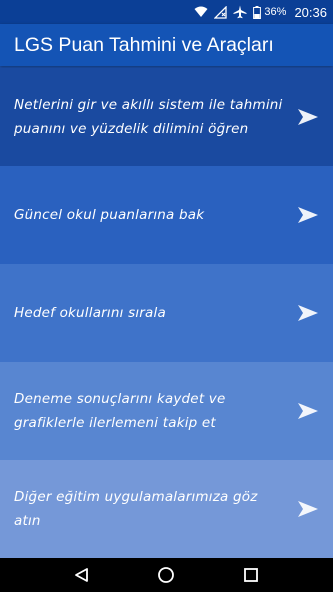  What do you see at coordinates (251, 575) in the screenshot?
I see `recents-icon` at bounding box center [251, 575].